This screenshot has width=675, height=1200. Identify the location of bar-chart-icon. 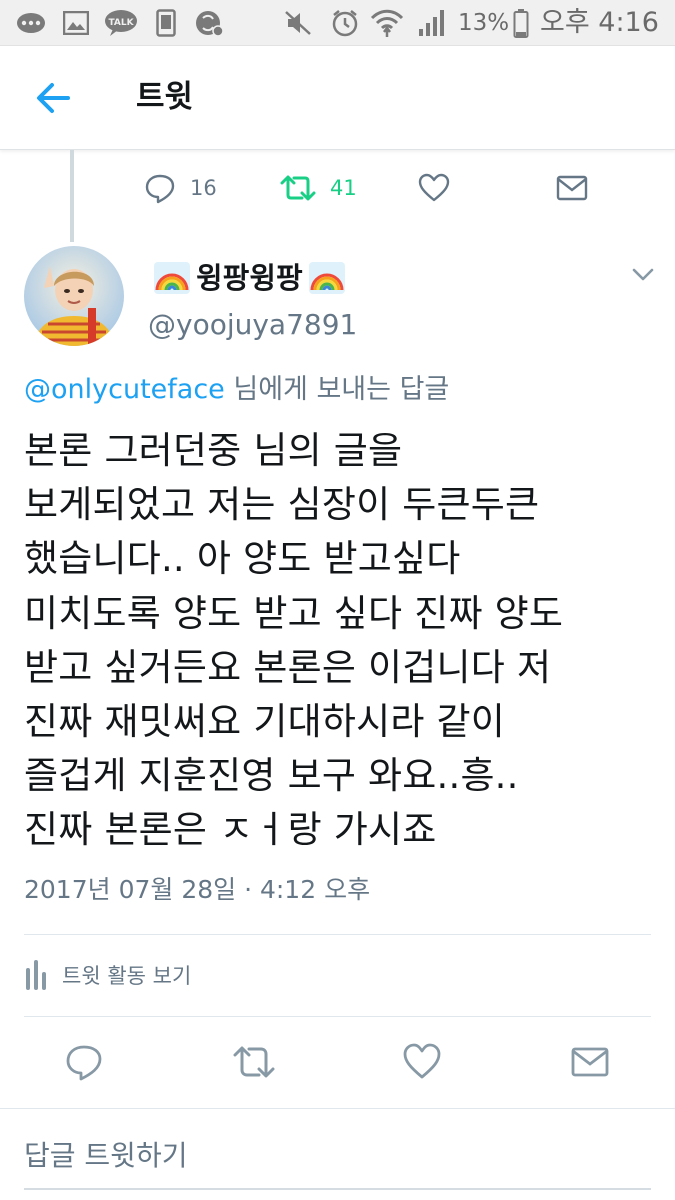
(36, 975).